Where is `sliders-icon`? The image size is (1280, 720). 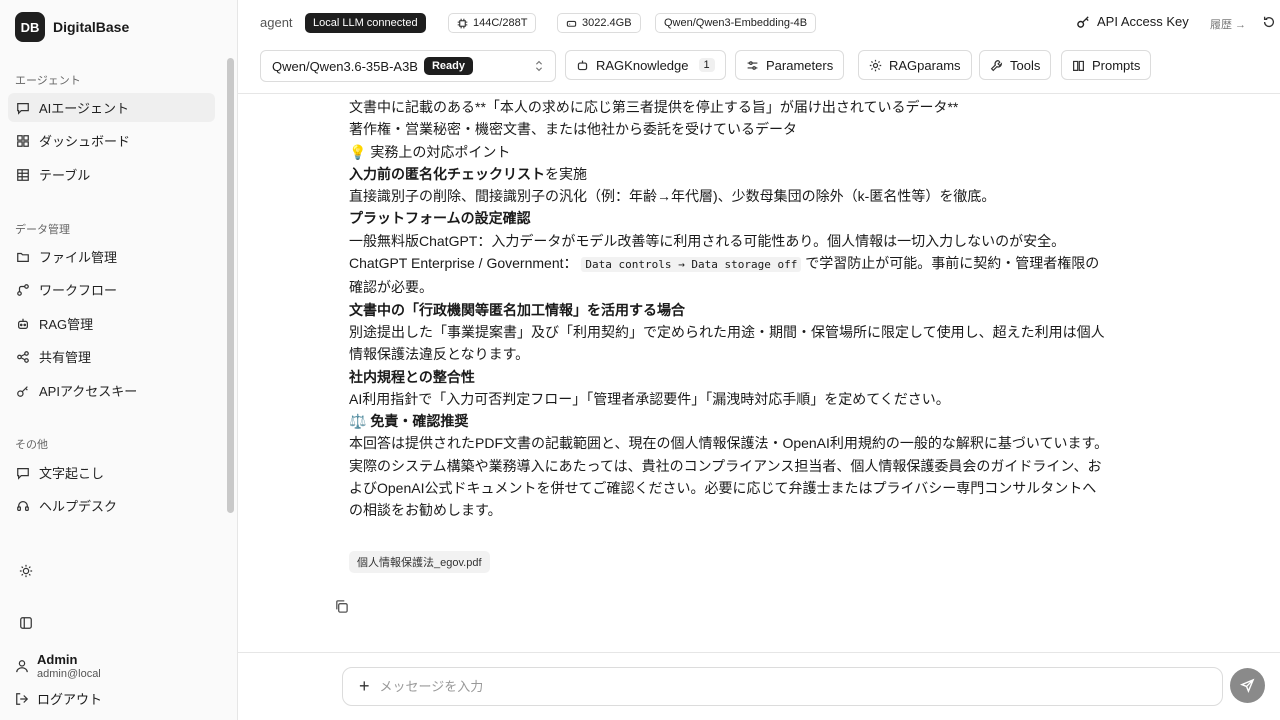
sliders-icon is located at coordinates (752, 65).